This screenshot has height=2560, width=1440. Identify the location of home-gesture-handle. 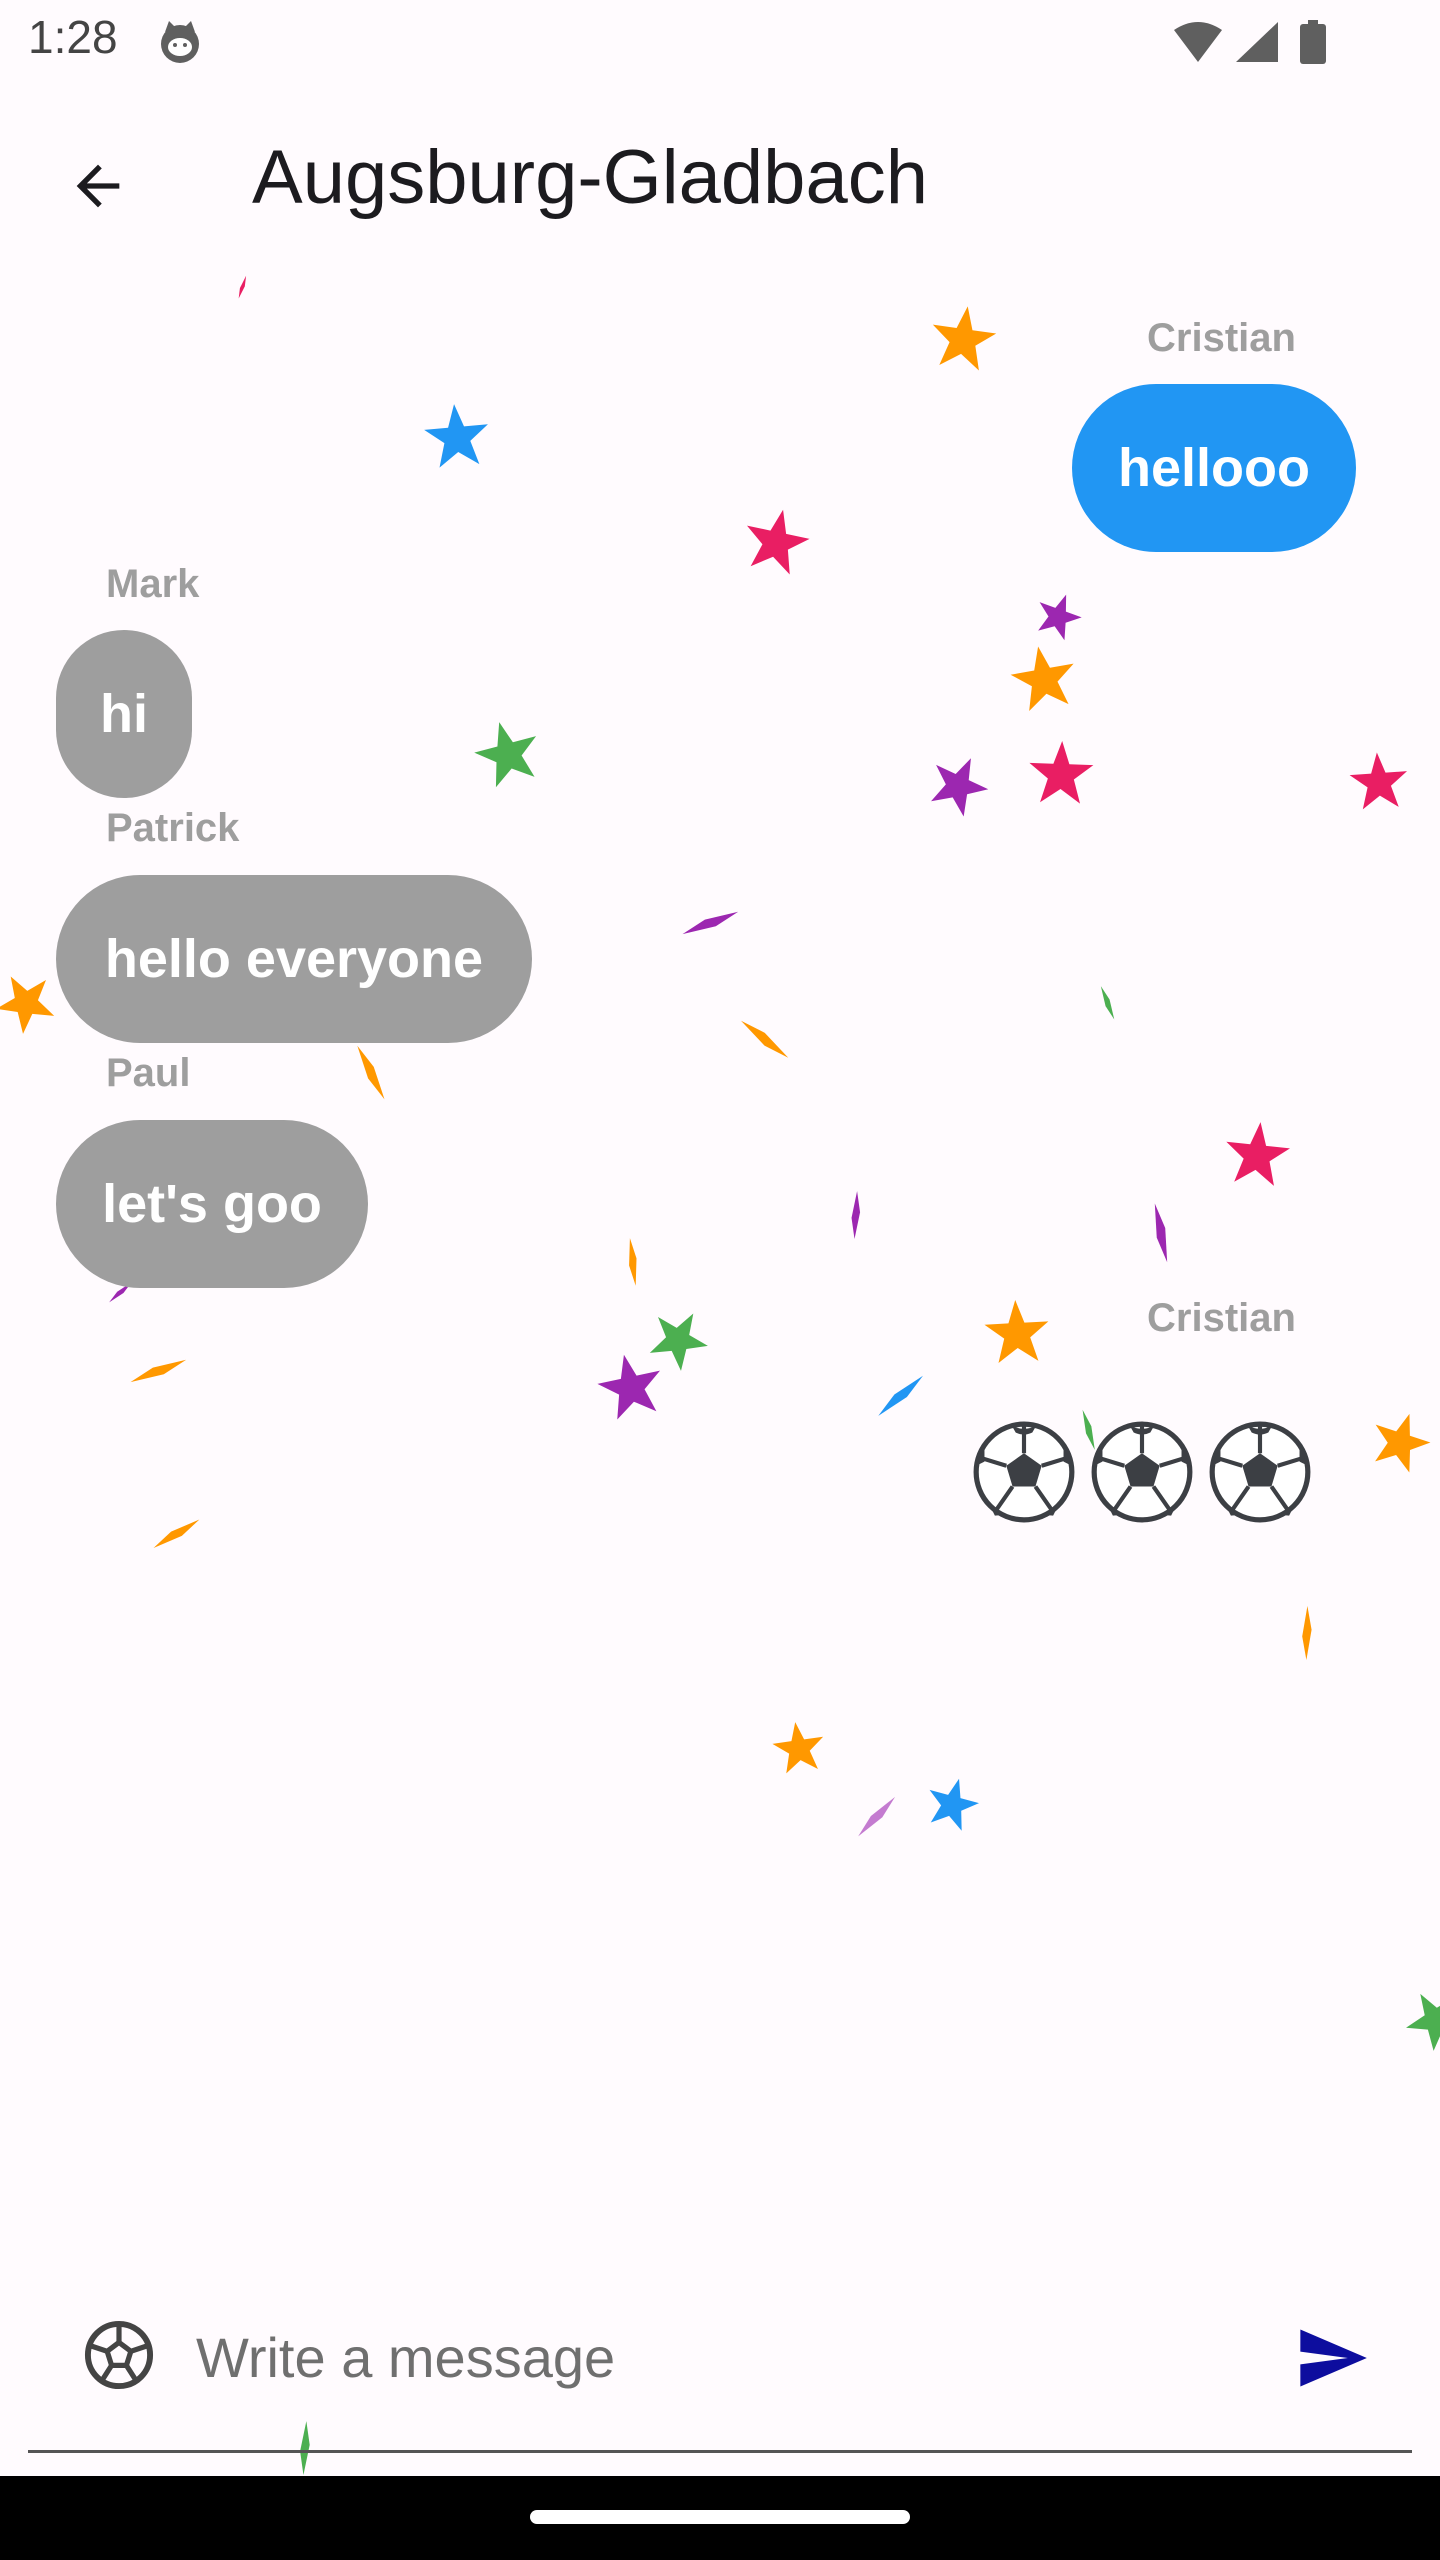
(720, 2517).